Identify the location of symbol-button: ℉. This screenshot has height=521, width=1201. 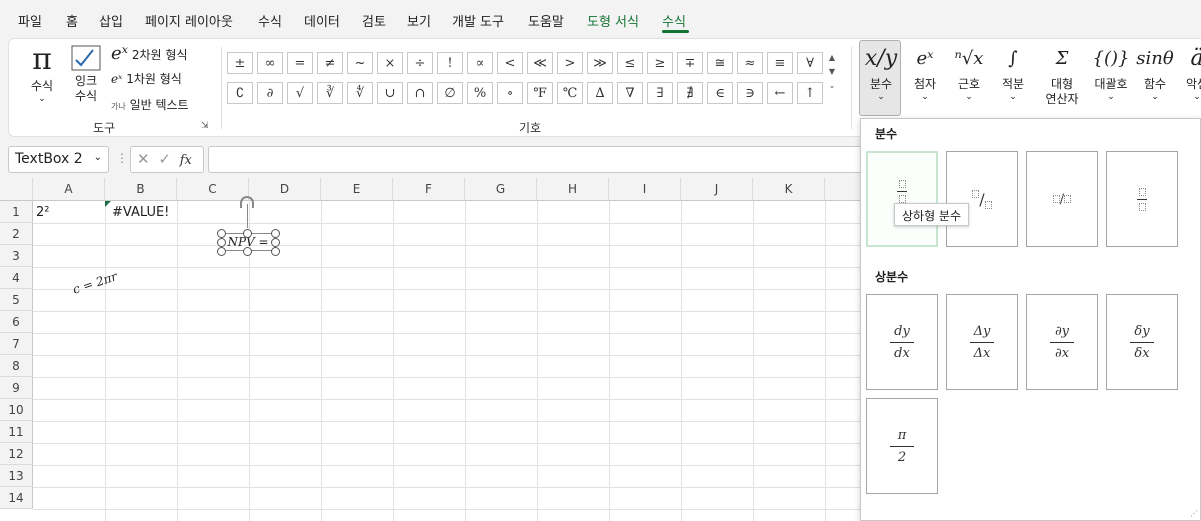
(540, 93).